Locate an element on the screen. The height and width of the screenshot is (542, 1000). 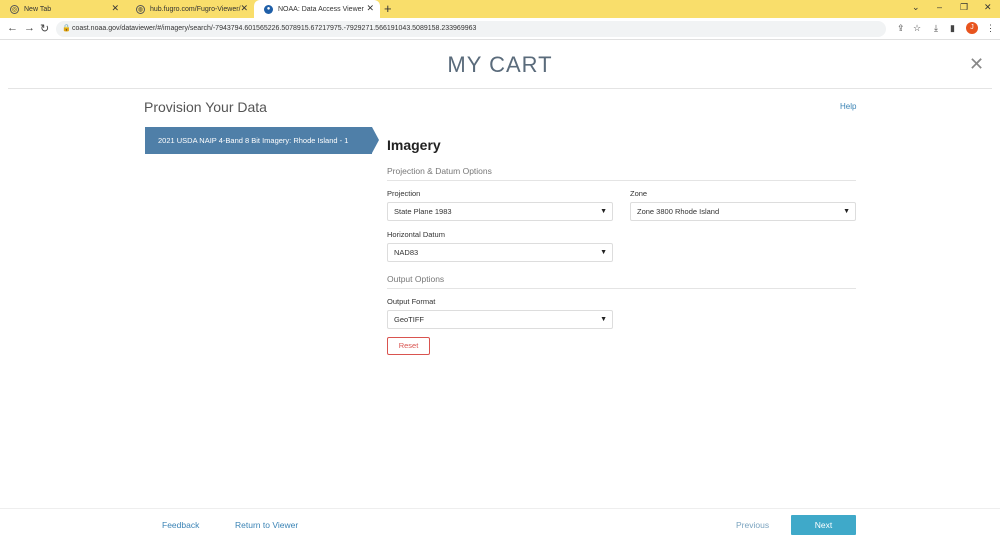
horizontal-datum-value: NAD83 is located at coordinates (406, 252).